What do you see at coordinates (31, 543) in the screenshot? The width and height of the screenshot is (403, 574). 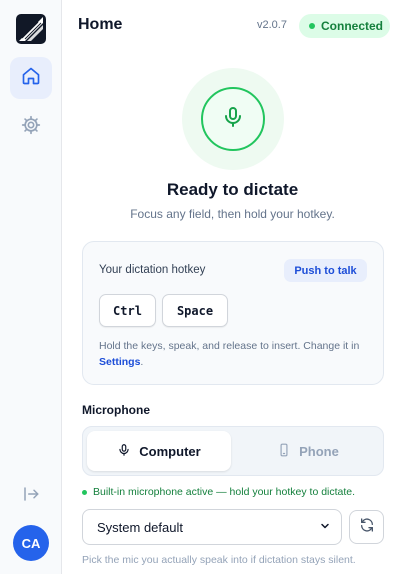 I see `avatar: CA` at bounding box center [31, 543].